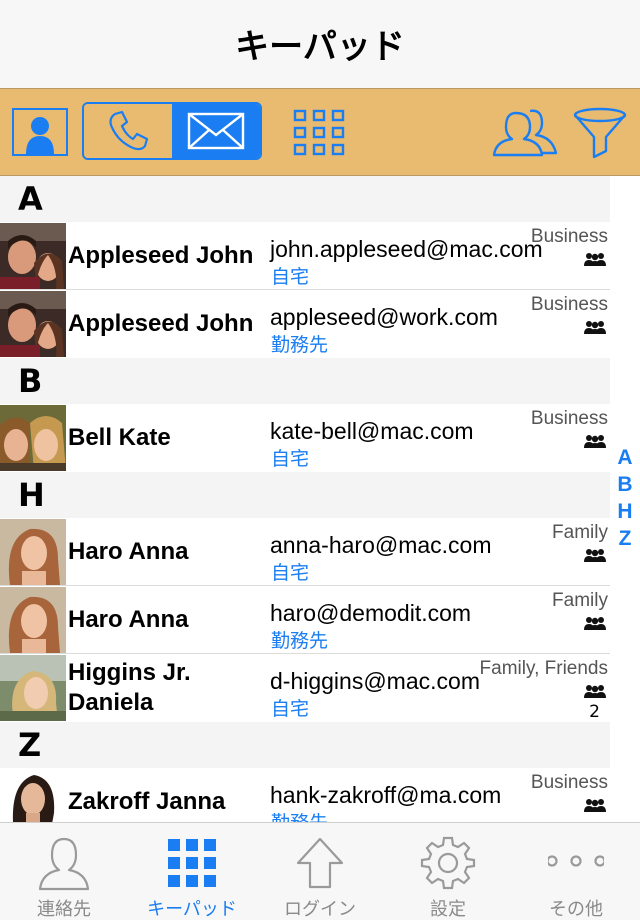 The width and height of the screenshot is (640, 920). I want to click on filter-icon, so click(600, 133).